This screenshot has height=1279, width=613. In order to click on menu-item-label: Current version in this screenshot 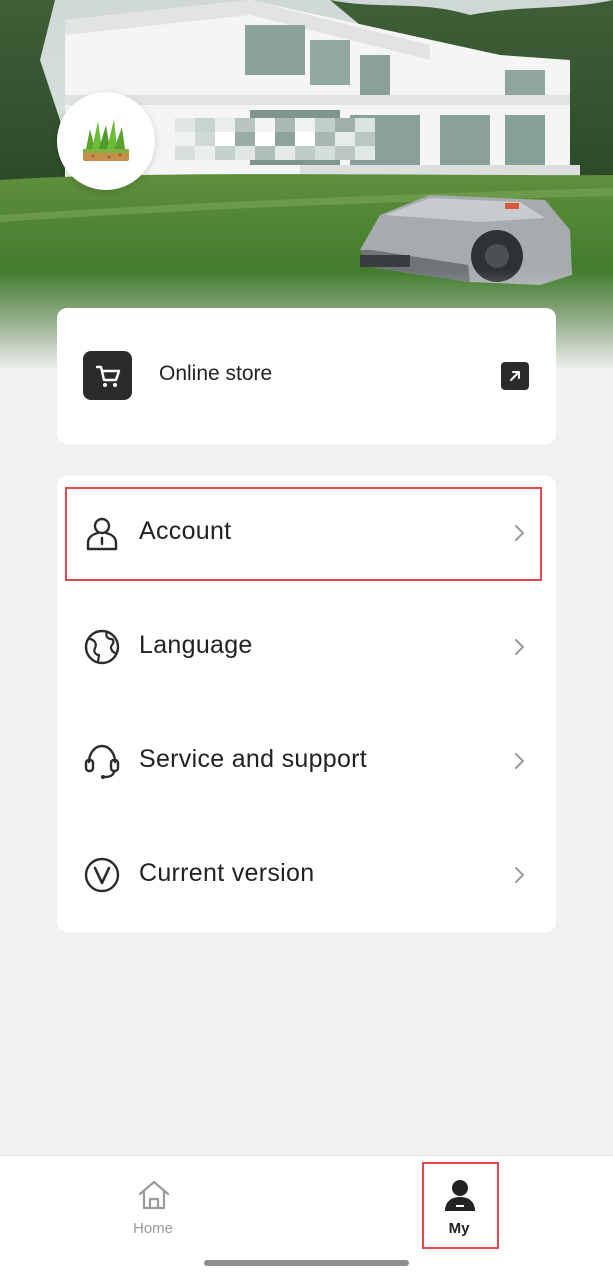, I will do `click(227, 873)`.